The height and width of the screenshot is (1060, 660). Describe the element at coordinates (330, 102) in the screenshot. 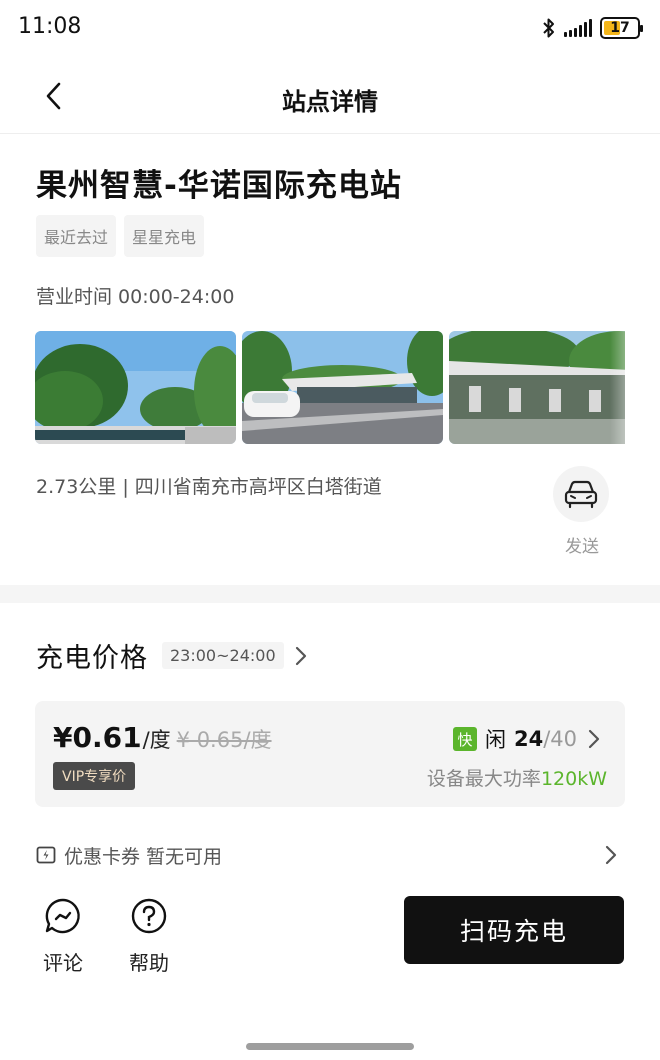

I see `page-title: 站点详情` at that location.